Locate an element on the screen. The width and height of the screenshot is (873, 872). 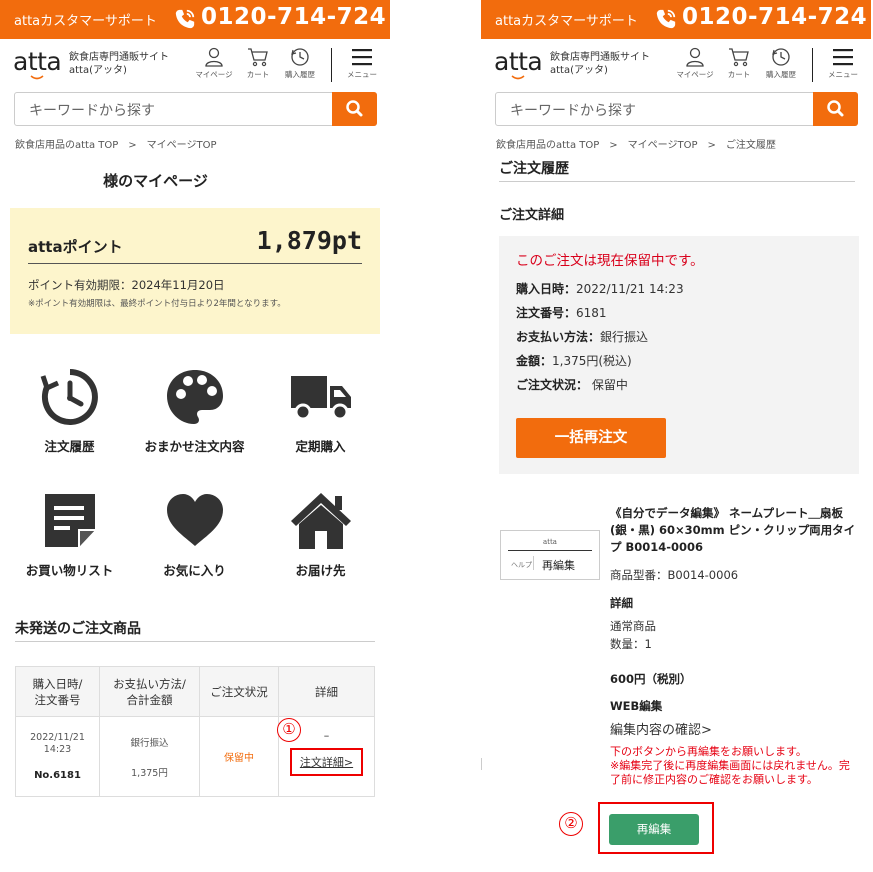
points-expiry: ポイント有効期限：2024年11月20日 is located at coordinates (126, 285).